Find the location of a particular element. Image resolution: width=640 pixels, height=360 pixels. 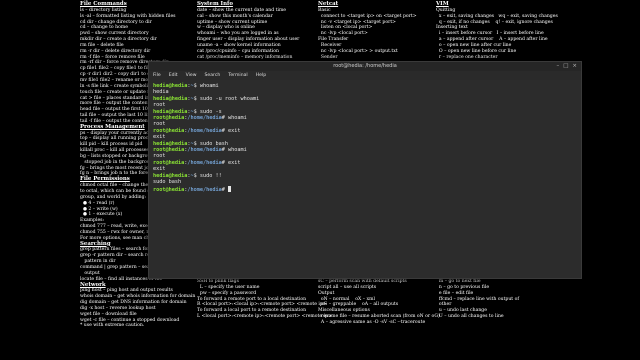

cheatsheet-line: cat /proc/meminfo – memory information is located at coordinates (245, 57).